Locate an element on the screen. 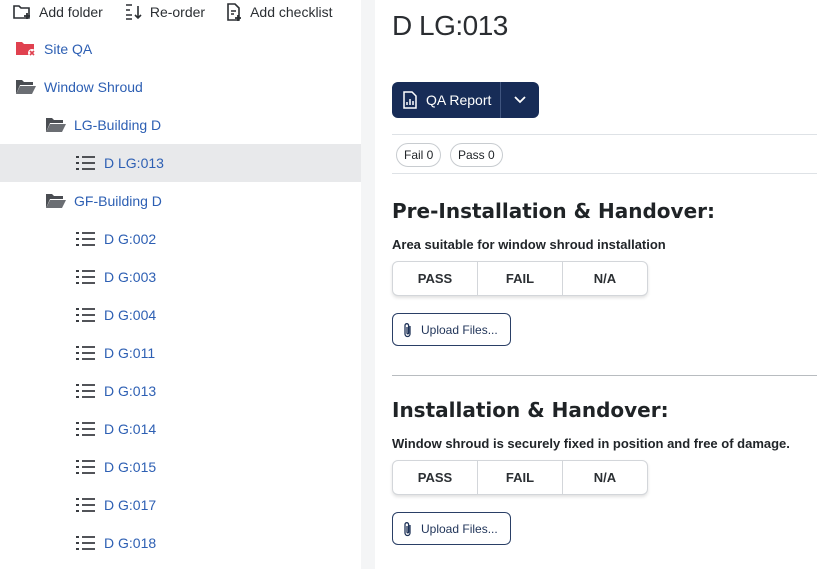 This screenshot has width=817, height=569. qa-report-button: QA Report is located at coordinates (446, 100).